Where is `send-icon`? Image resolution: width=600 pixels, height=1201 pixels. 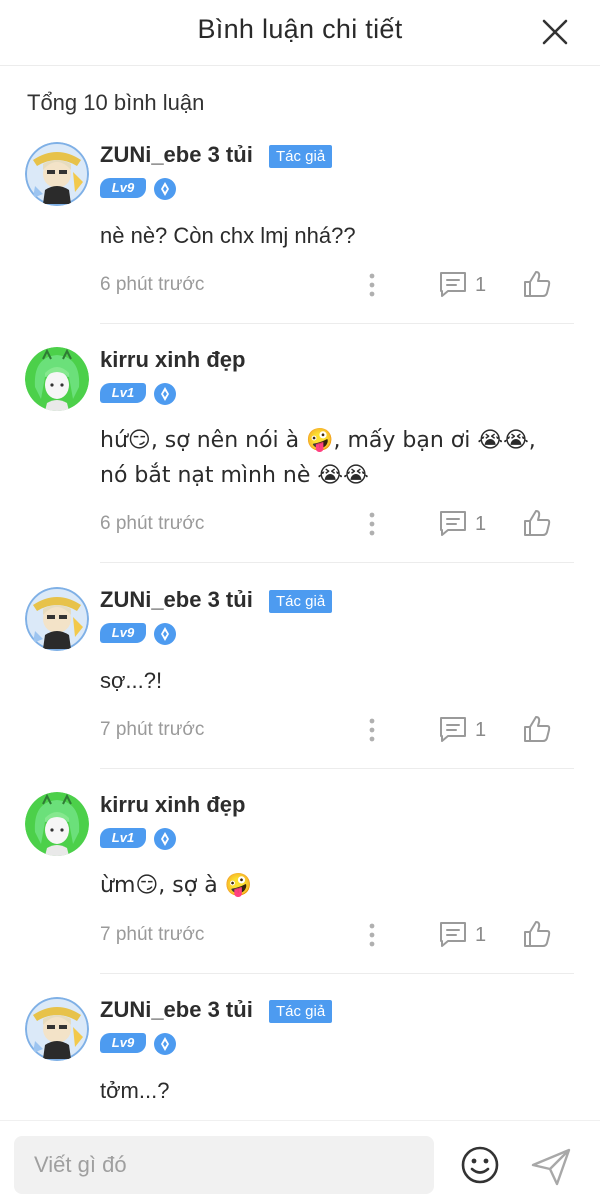
send-icon is located at coordinates (551, 1167).